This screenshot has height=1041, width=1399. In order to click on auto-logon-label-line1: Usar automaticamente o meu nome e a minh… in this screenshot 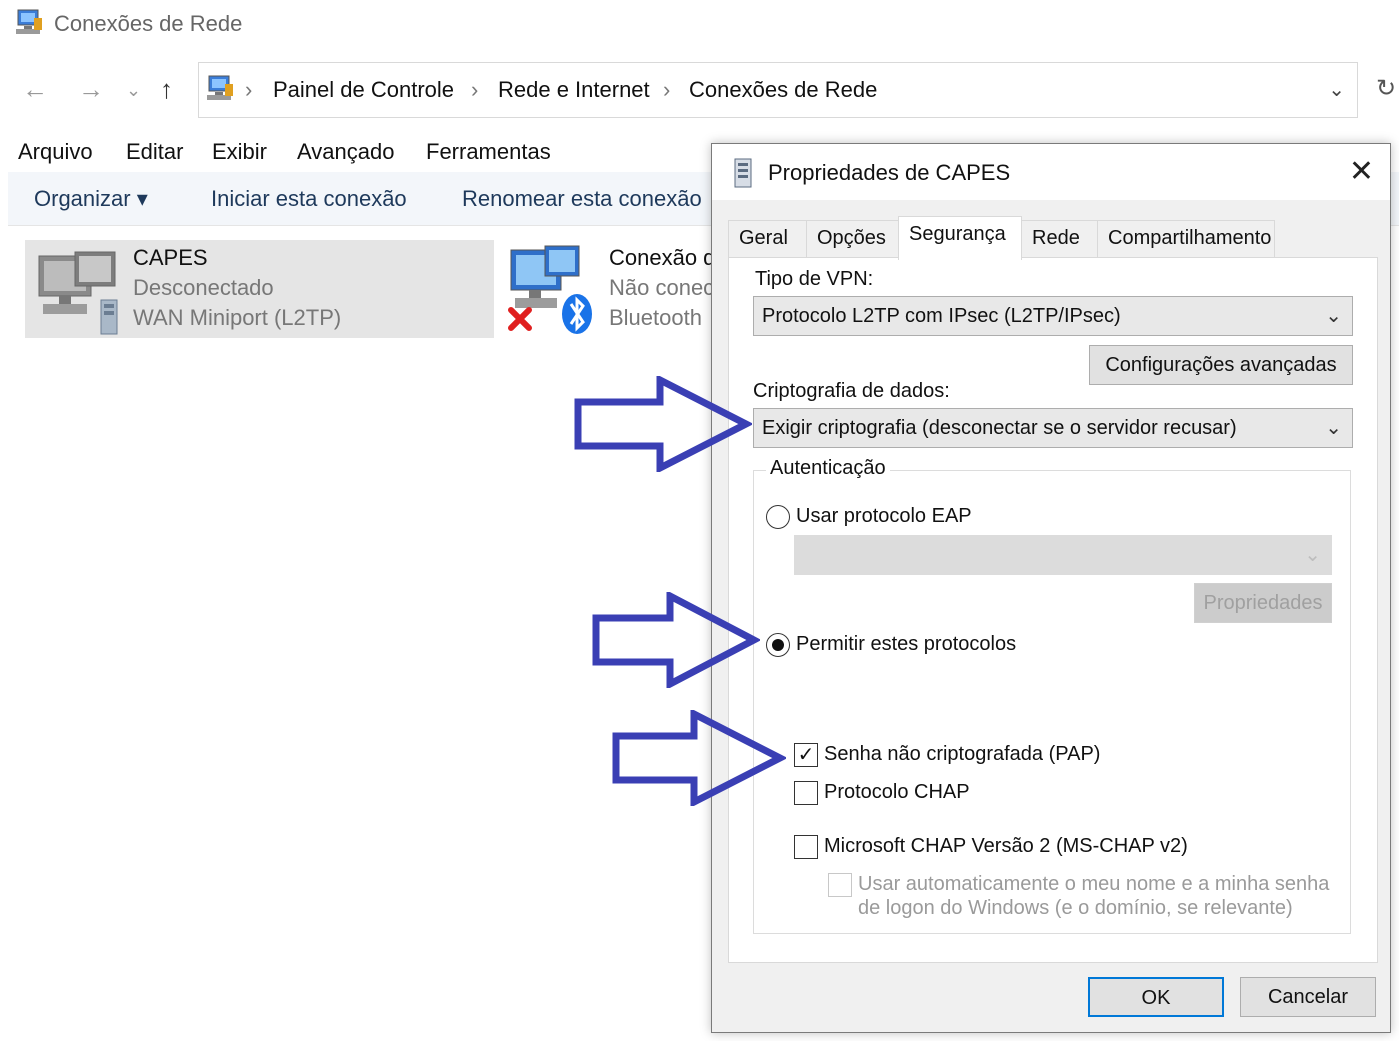, I will do `click(1094, 884)`.